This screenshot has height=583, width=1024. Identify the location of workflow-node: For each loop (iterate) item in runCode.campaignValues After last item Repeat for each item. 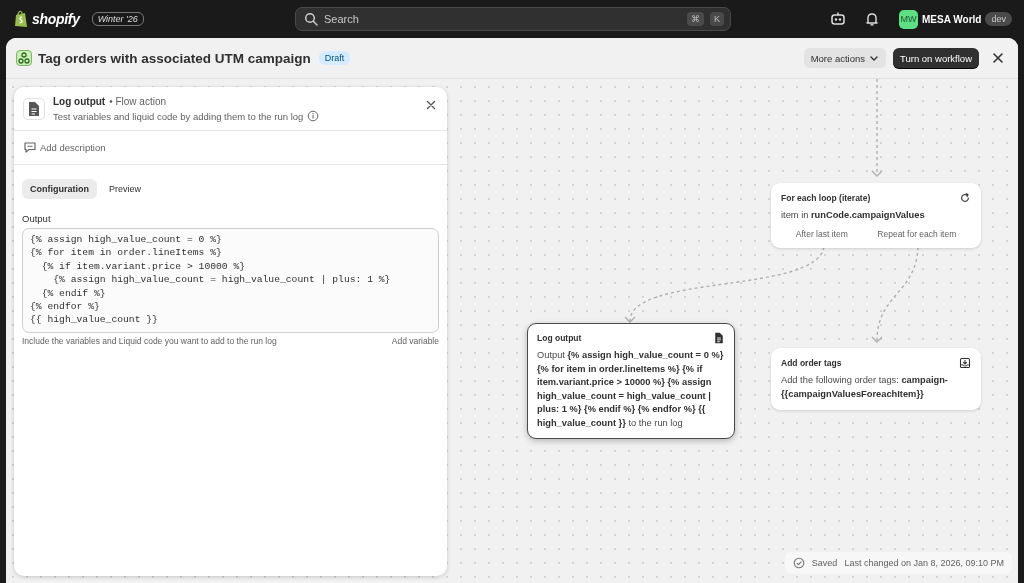
(876, 215).